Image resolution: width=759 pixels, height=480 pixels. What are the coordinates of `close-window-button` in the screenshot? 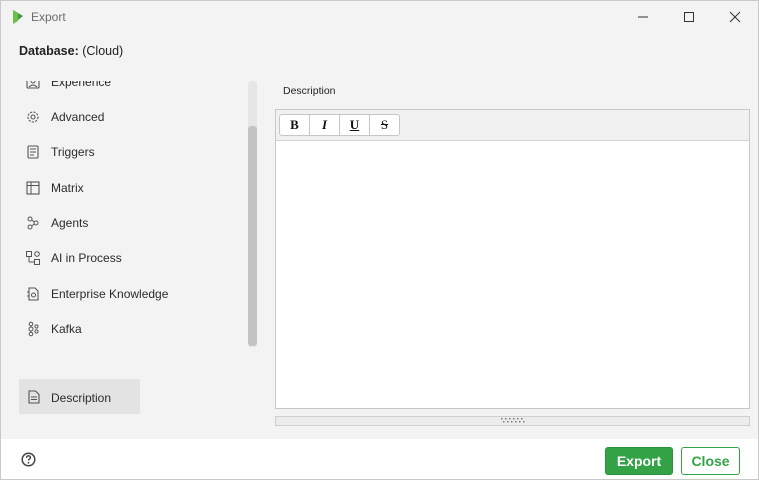 It's located at (735, 17).